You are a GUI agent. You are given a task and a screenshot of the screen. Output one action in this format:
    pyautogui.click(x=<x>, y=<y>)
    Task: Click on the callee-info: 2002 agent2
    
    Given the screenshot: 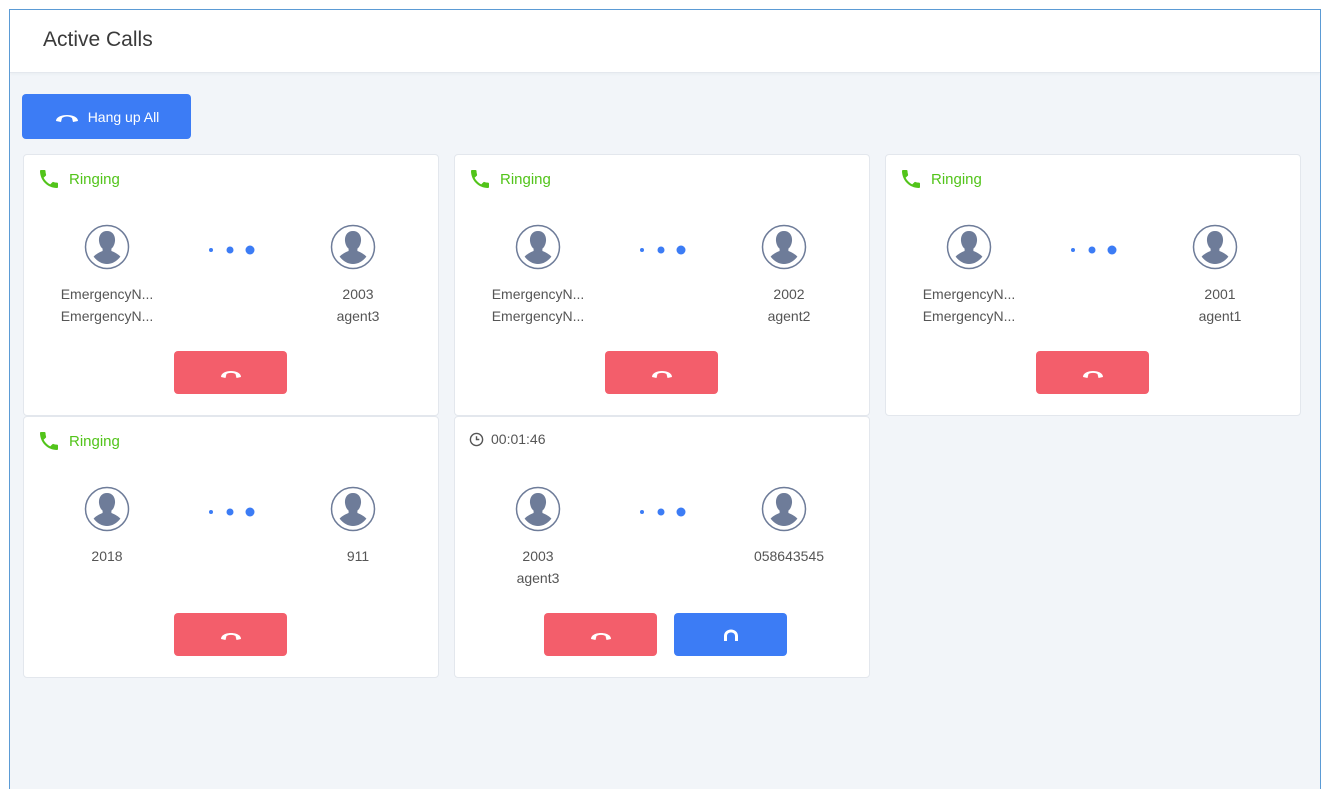 What is the action you would take?
    pyautogui.click(x=789, y=305)
    